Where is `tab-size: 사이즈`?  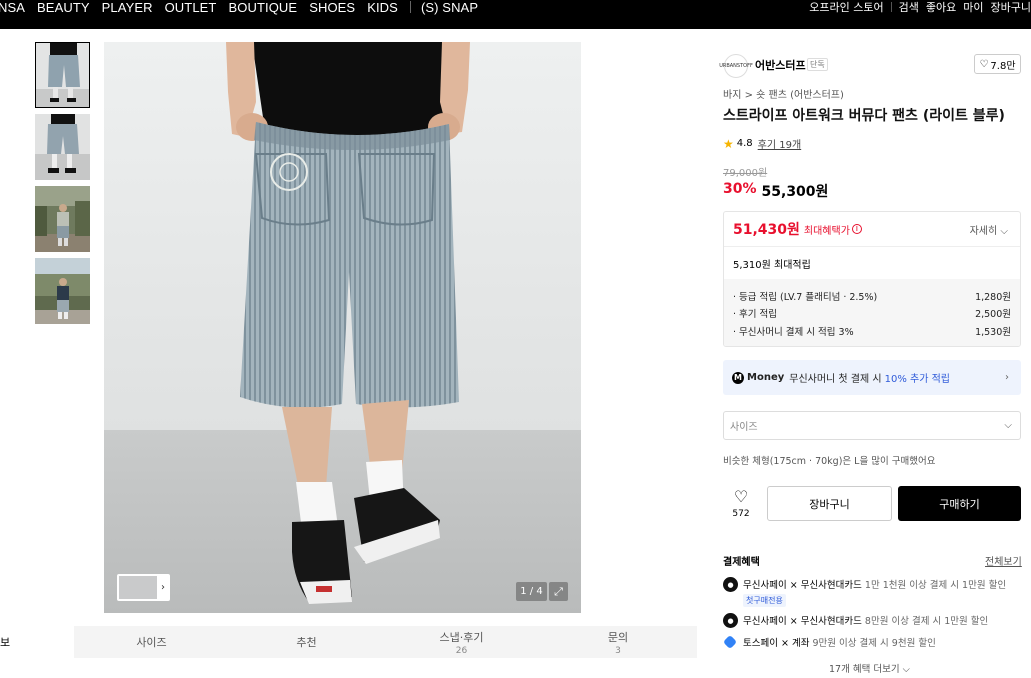 tab-size: 사이즈 is located at coordinates (151, 642).